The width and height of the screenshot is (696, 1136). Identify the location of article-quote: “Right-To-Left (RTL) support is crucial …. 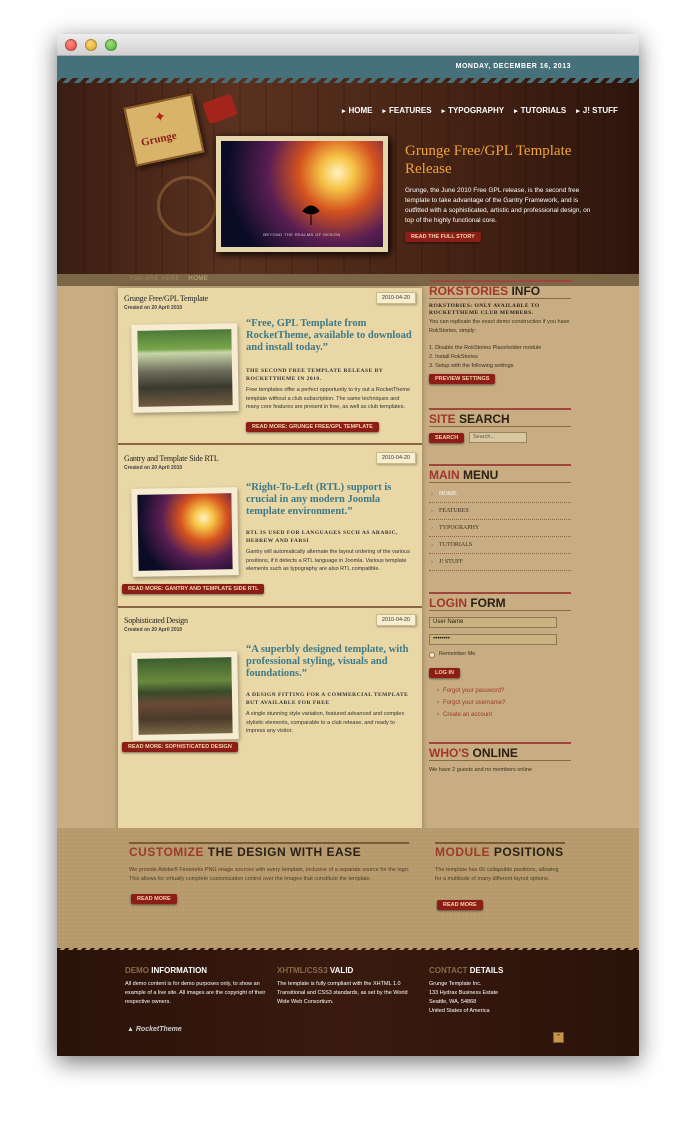
(319, 499).